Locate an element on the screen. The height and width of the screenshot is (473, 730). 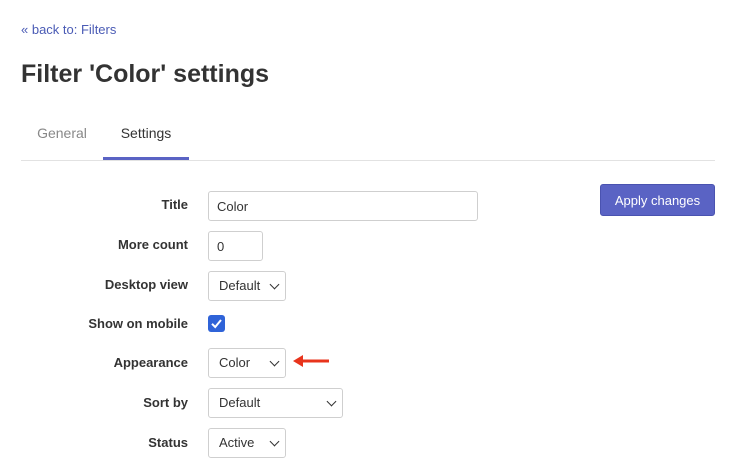
status-select: Active is located at coordinates (247, 443).